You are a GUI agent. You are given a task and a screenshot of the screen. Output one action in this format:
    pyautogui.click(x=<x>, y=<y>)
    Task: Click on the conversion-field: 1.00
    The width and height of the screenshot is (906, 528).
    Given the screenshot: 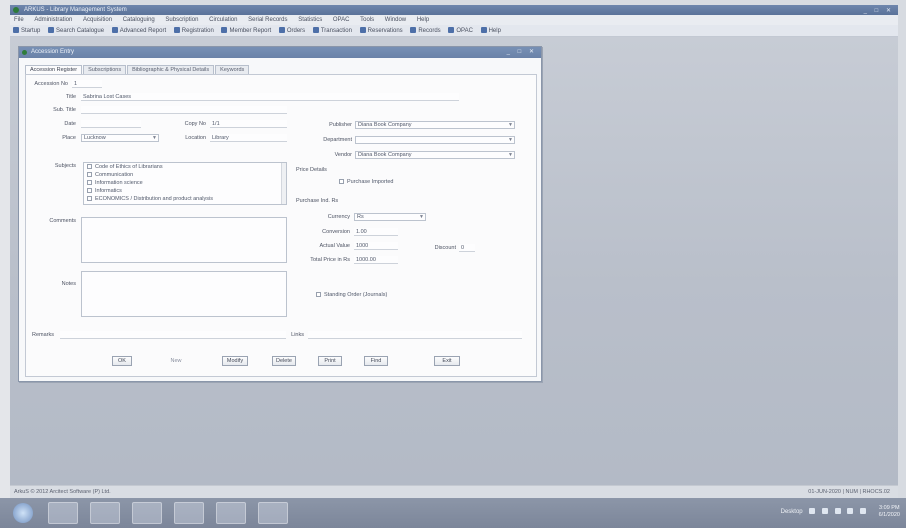 What is the action you would take?
    pyautogui.click(x=376, y=232)
    